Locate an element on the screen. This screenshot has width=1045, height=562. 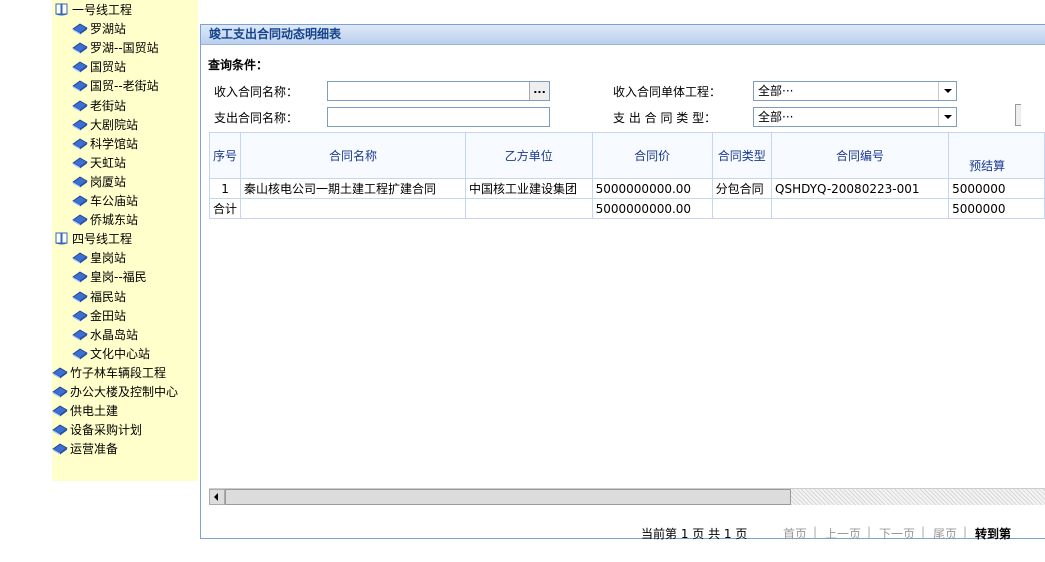
income-contract-label: 收入合同名称： is located at coordinates (256, 92).